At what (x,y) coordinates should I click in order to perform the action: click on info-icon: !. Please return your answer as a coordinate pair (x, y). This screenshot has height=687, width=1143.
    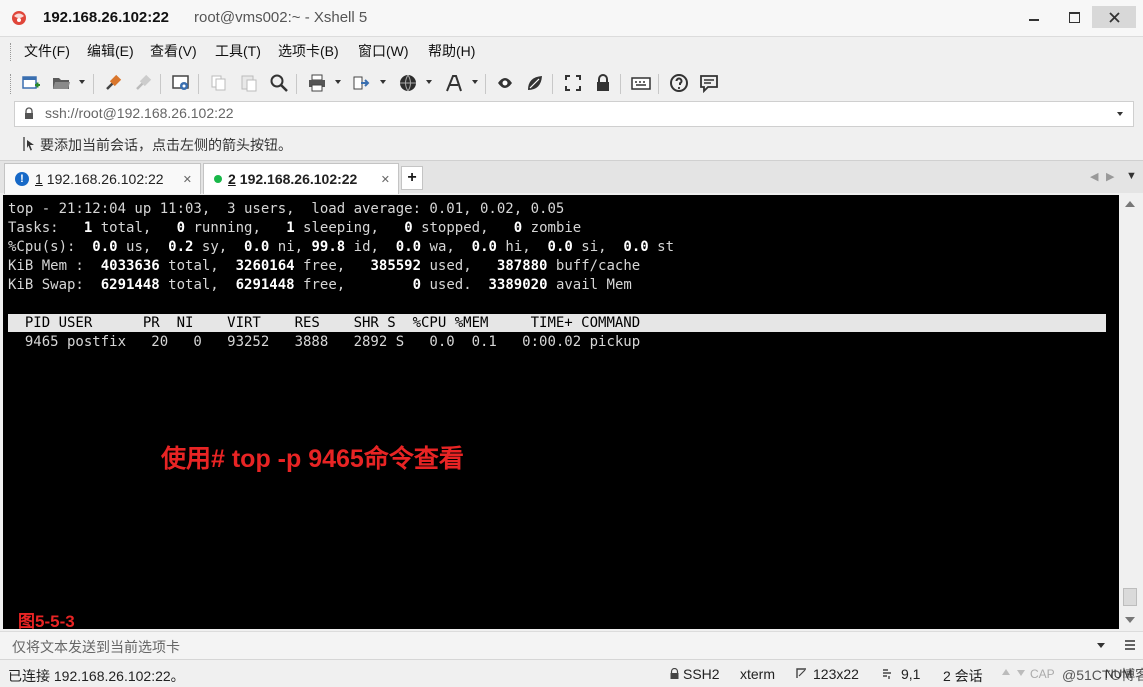
    Looking at the image, I should click on (22, 179).